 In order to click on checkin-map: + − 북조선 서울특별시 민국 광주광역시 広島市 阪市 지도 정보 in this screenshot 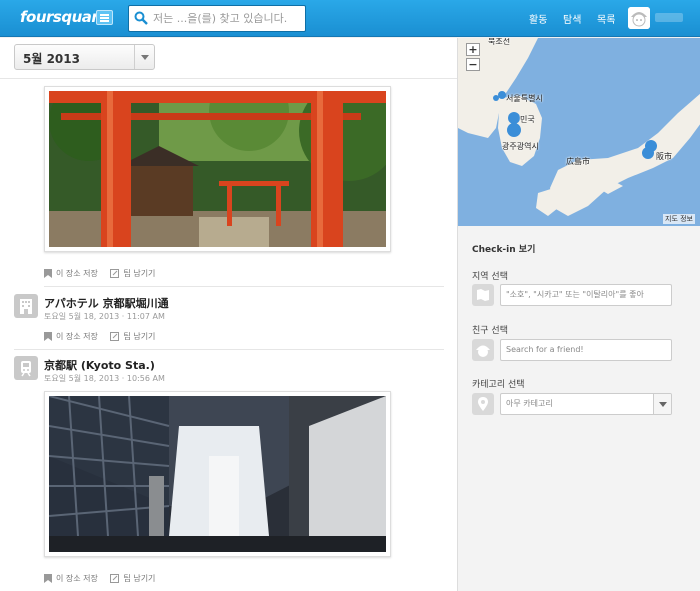, I will do `click(579, 132)`.